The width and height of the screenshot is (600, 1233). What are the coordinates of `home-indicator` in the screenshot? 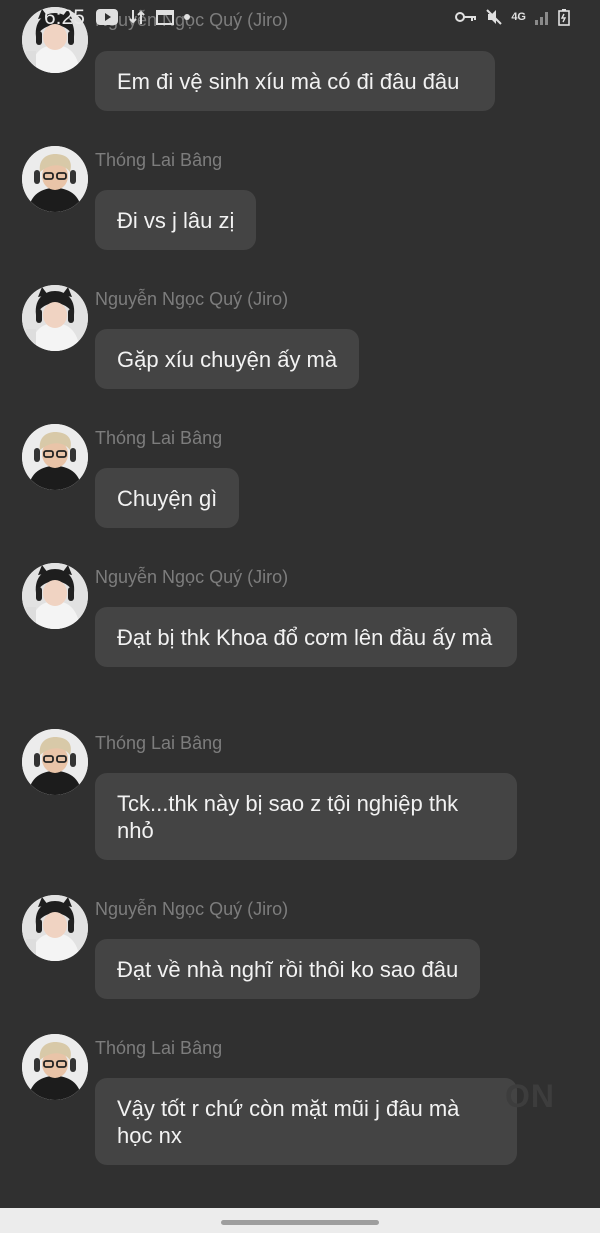 It's located at (300, 1222).